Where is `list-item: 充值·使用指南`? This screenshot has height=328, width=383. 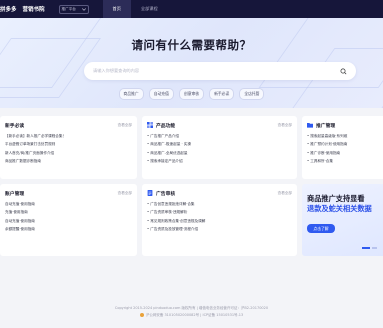
list-item: 充值·使用指南 is located at coordinates (68, 212).